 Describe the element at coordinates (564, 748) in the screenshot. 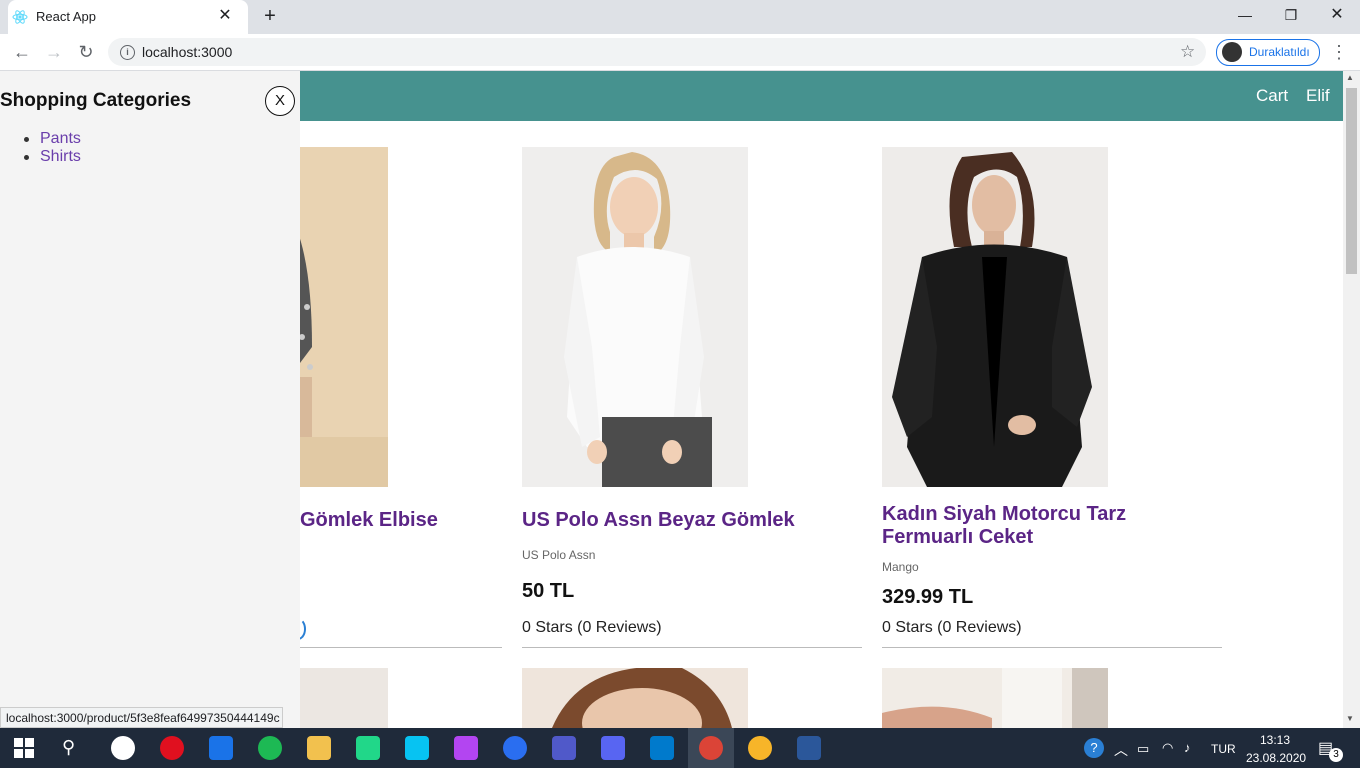

I see `teams-icon` at that location.